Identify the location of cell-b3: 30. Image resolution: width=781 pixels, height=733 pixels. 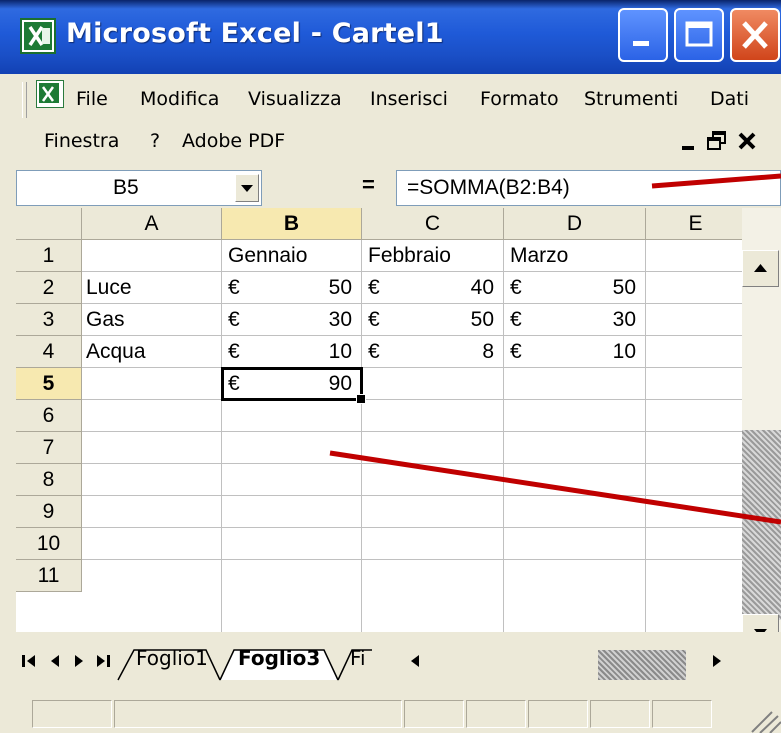
(309, 320).